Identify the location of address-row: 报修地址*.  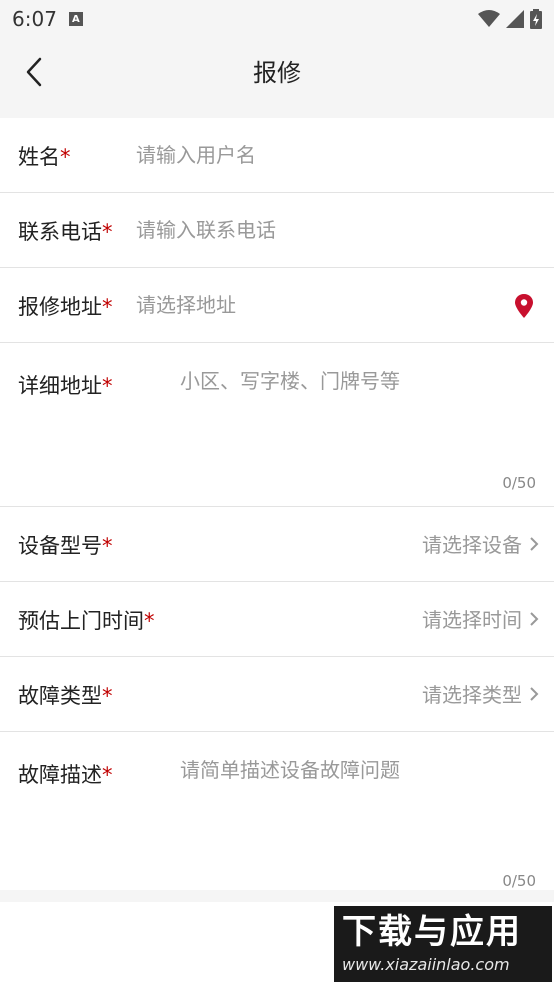
(277, 305).